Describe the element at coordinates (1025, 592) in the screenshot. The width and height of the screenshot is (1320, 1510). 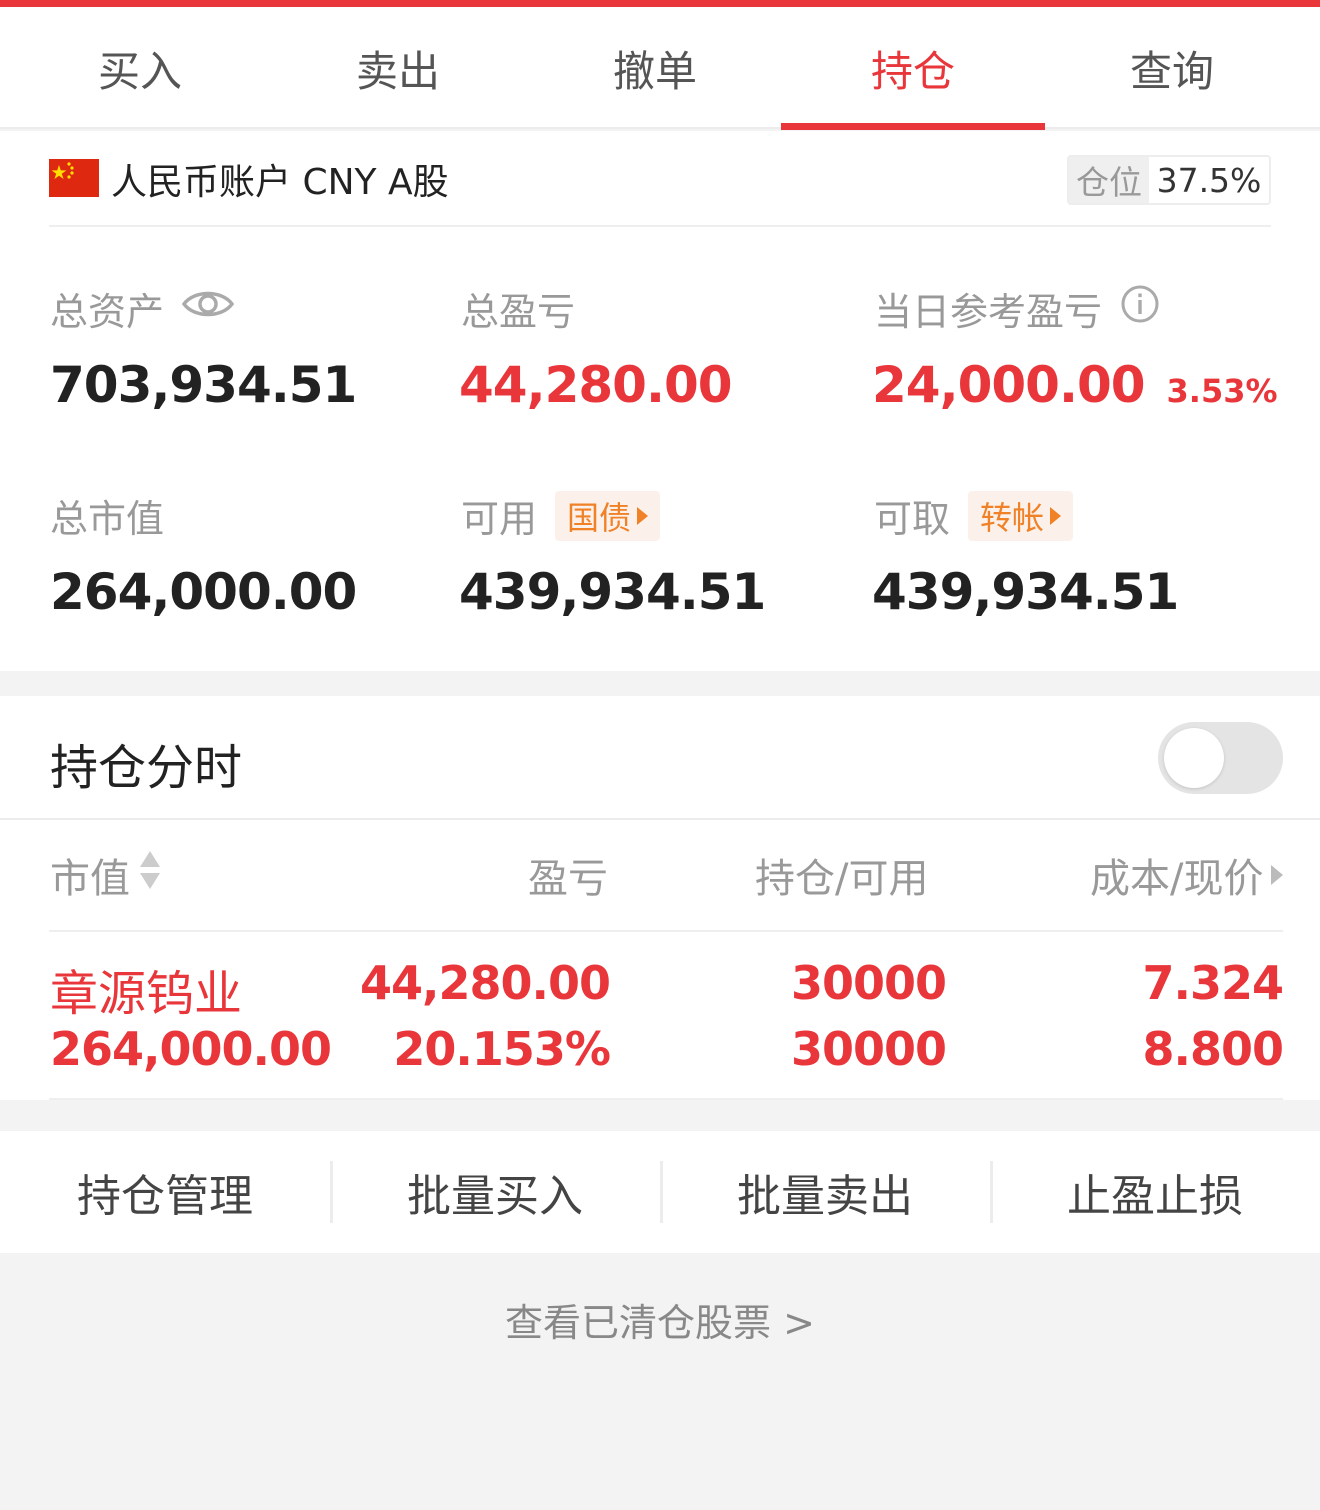
I see `withdrawable-value: 439,934.51` at that location.